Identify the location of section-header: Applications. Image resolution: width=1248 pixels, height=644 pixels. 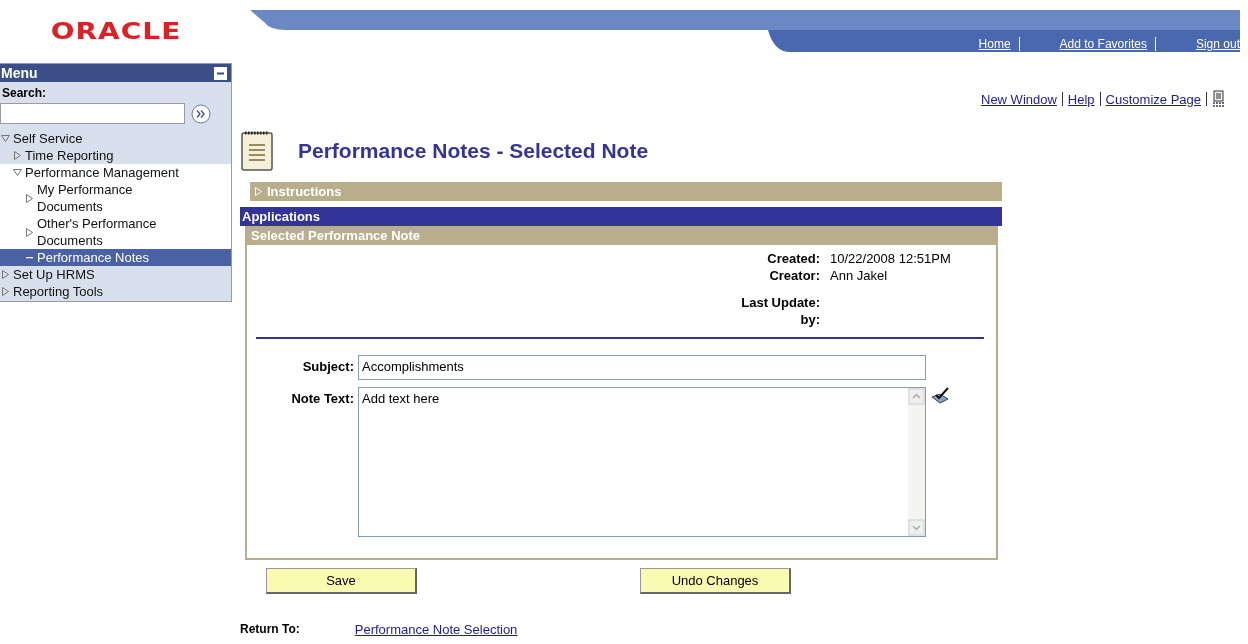
(621, 216).